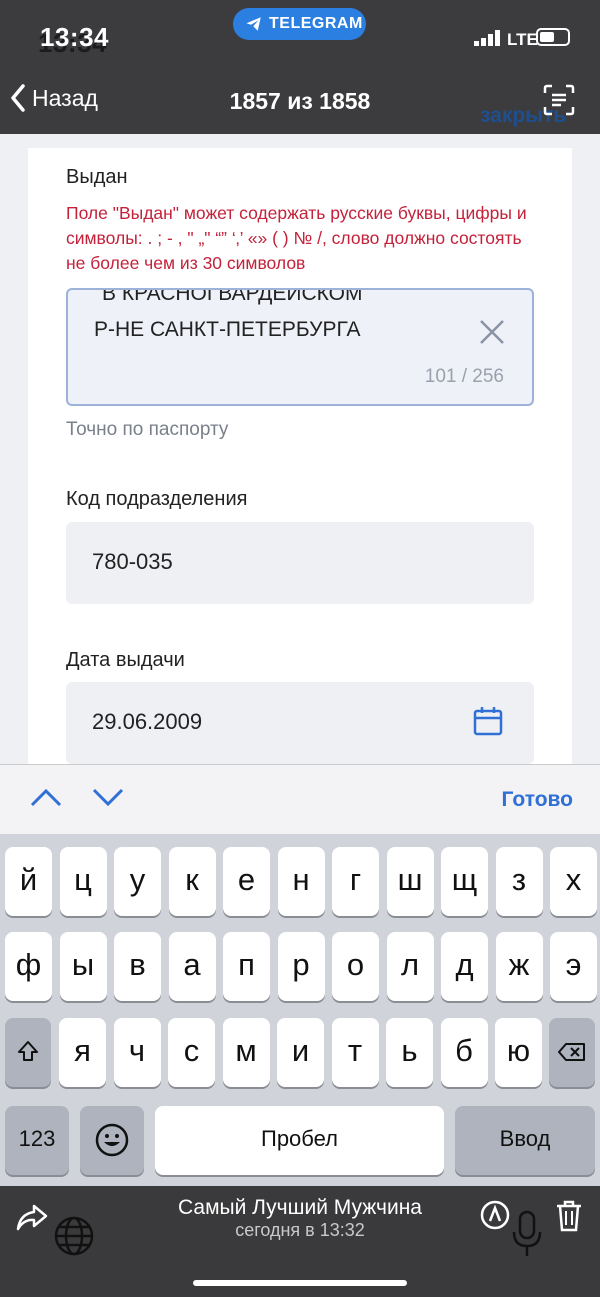 Image resolution: width=600 pixels, height=1297 pixels. What do you see at coordinates (300, 1241) in the screenshot?
I see `media-bottom-bar: Самый Лучший Мужчина сегодня в 13:32` at bounding box center [300, 1241].